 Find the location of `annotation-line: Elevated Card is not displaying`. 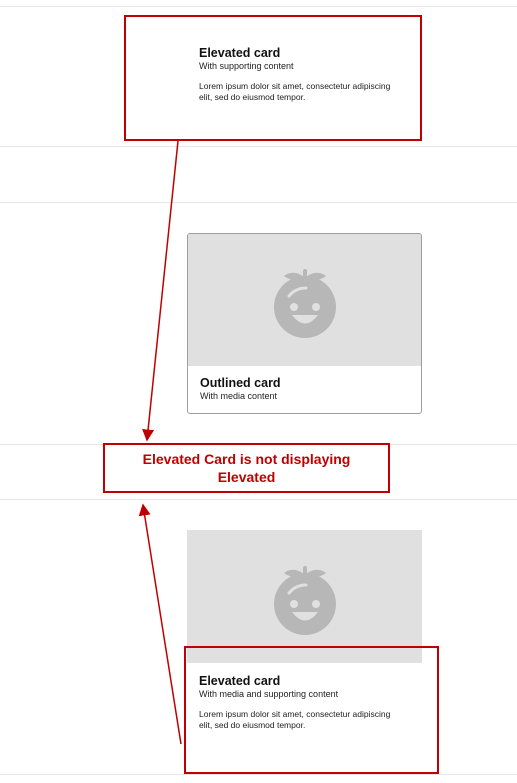

annotation-line: Elevated Card is not displaying is located at coordinates (246, 459).